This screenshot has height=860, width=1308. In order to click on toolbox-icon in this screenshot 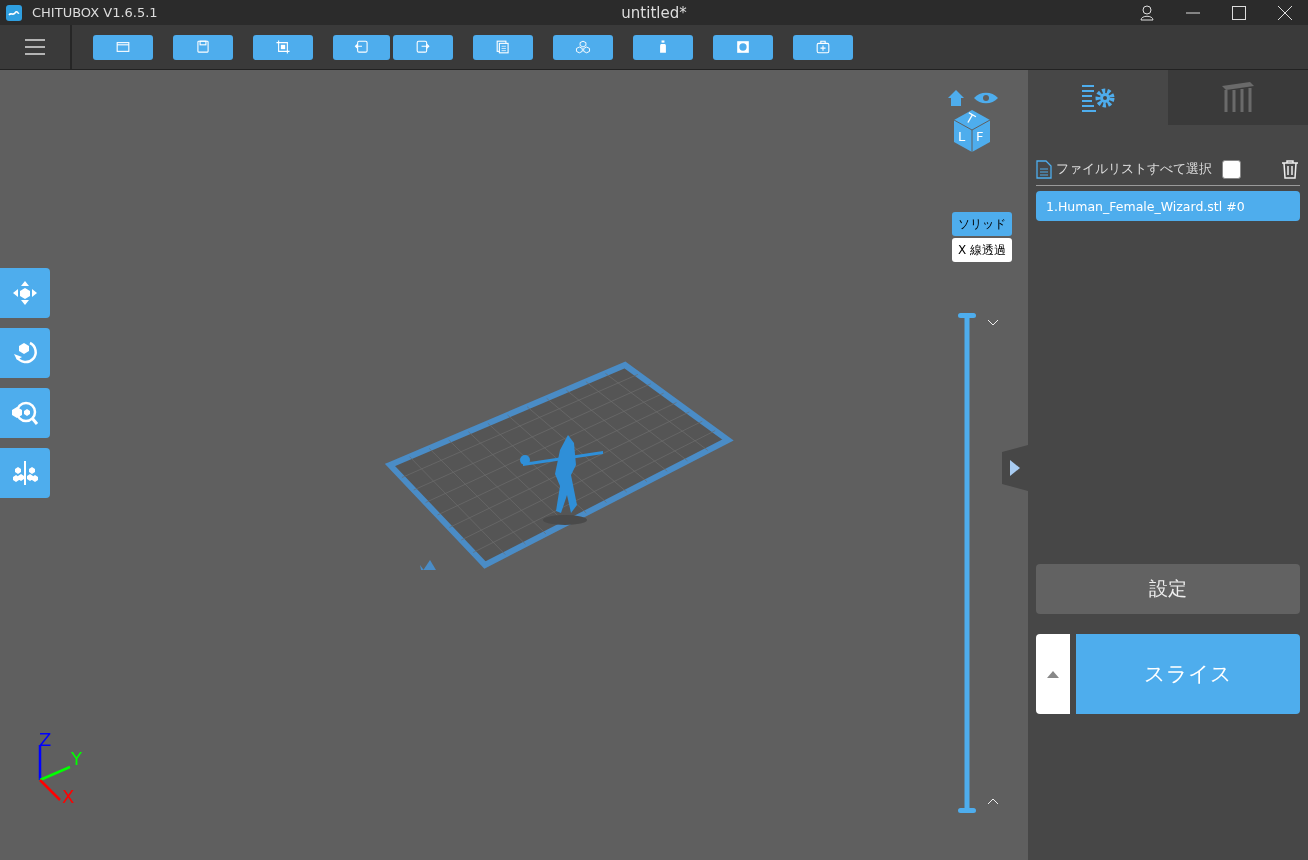, I will do `click(823, 47)`.